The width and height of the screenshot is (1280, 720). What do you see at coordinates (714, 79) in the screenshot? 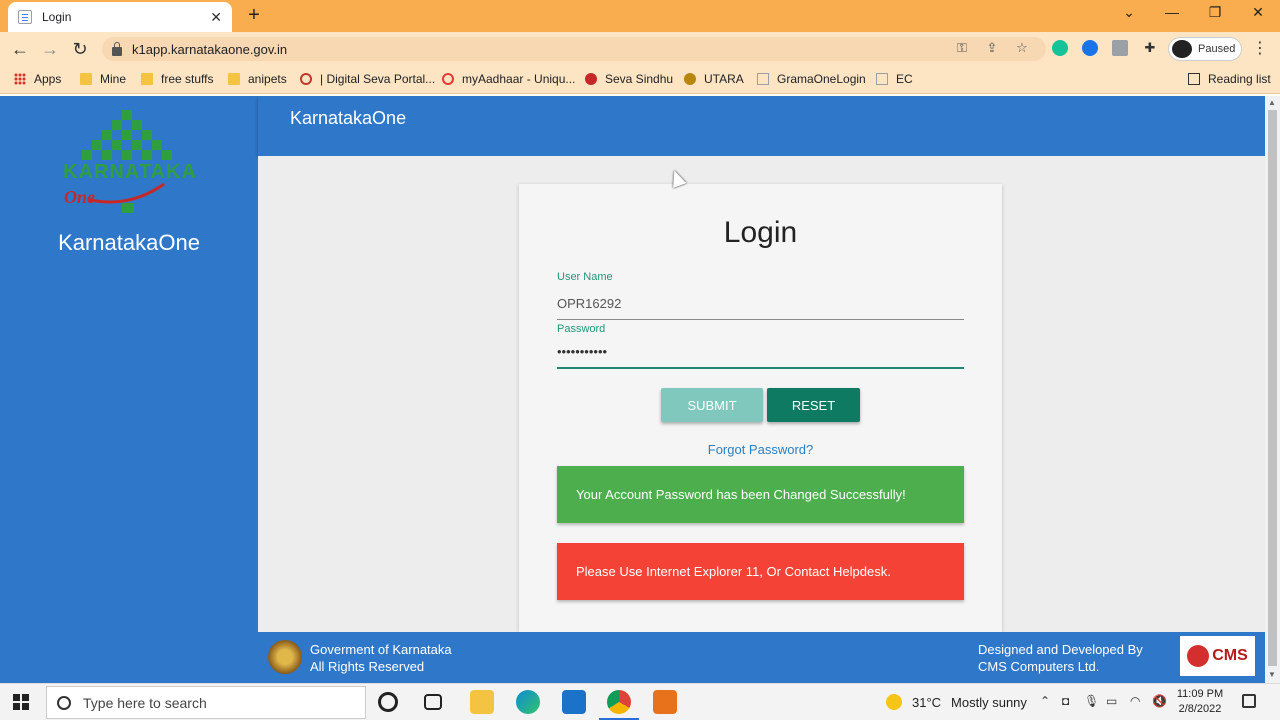
I see `bookmark-utara: UTARA` at bounding box center [714, 79].